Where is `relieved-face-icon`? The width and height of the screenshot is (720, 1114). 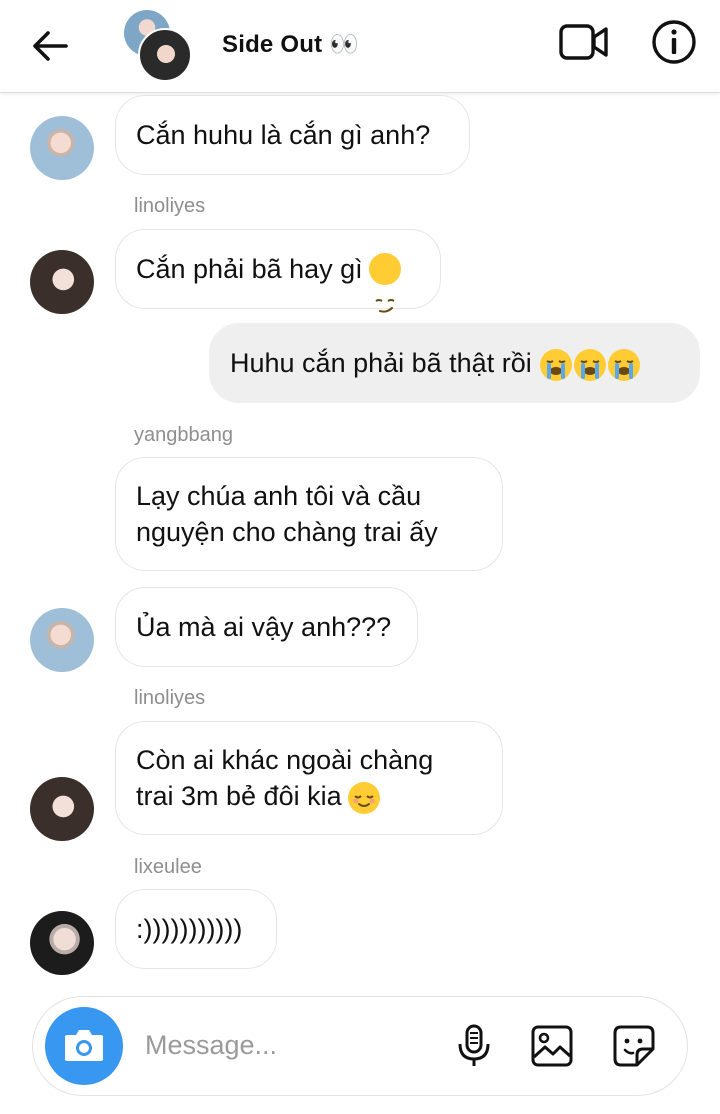
relieved-face-icon is located at coordinates (363, 797).